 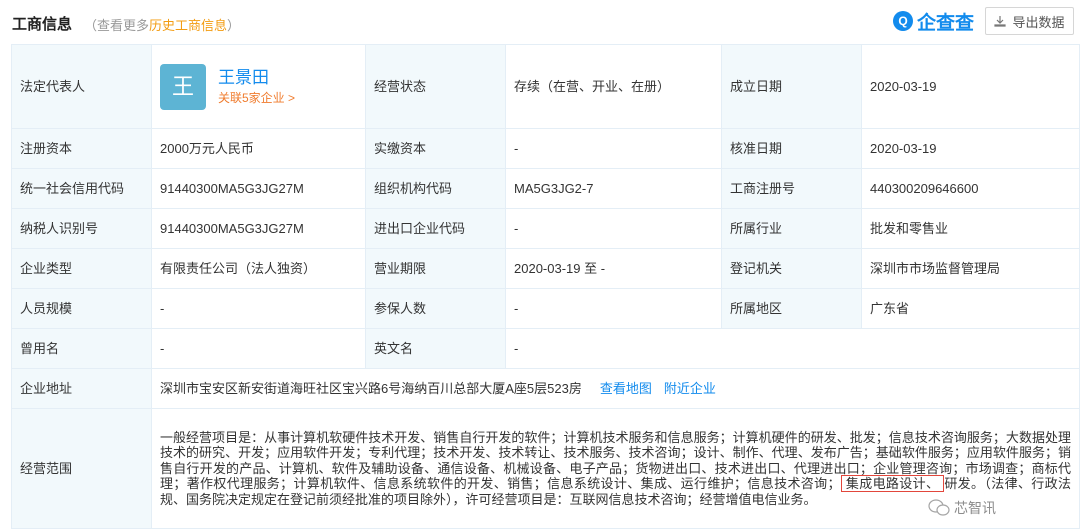 I want to click on business-term-value: 2020-03-19 至 -, so click(x=613, y=268).